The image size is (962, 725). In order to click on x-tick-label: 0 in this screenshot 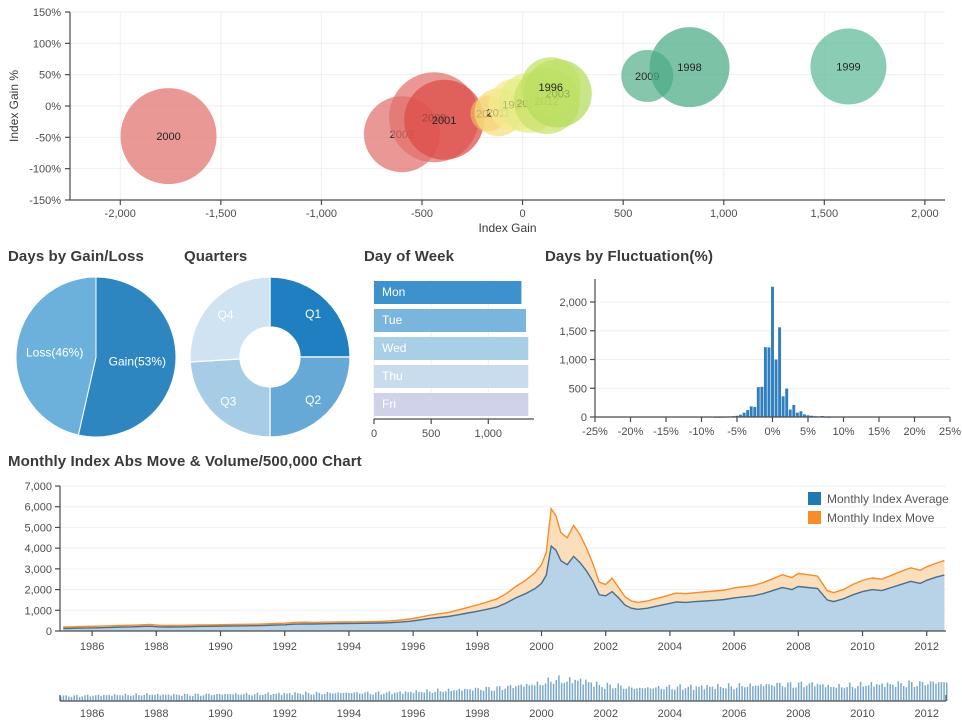, I will do `click(374, 434)`.